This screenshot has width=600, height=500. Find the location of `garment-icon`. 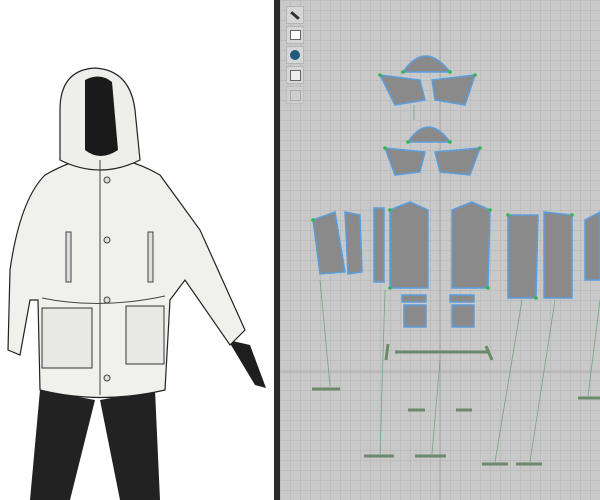

garment-icon is located at coordinates (295, 35).